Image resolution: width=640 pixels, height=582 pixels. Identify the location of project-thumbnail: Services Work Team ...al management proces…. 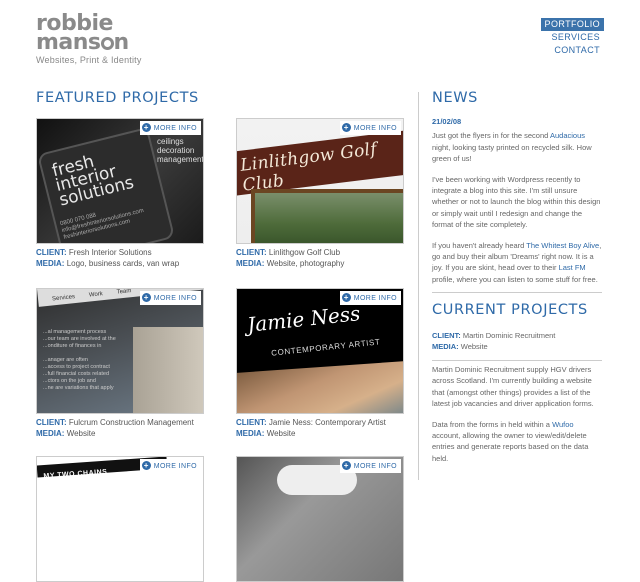
(120, 351).